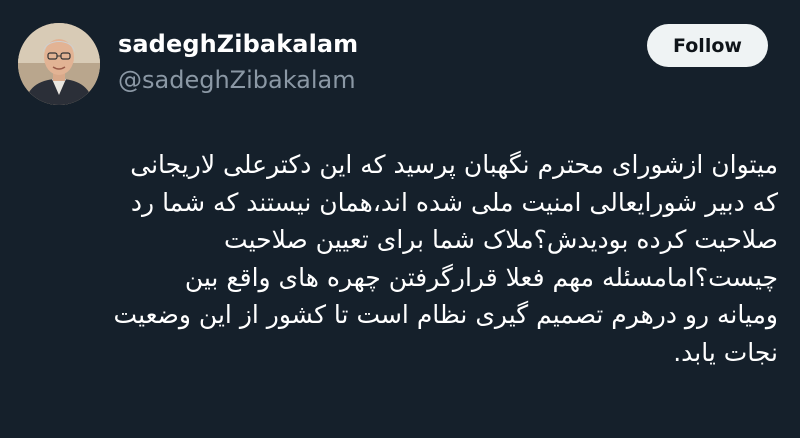  I want to click on author-handle: @sadeghZibakalam, so click(237, 80).